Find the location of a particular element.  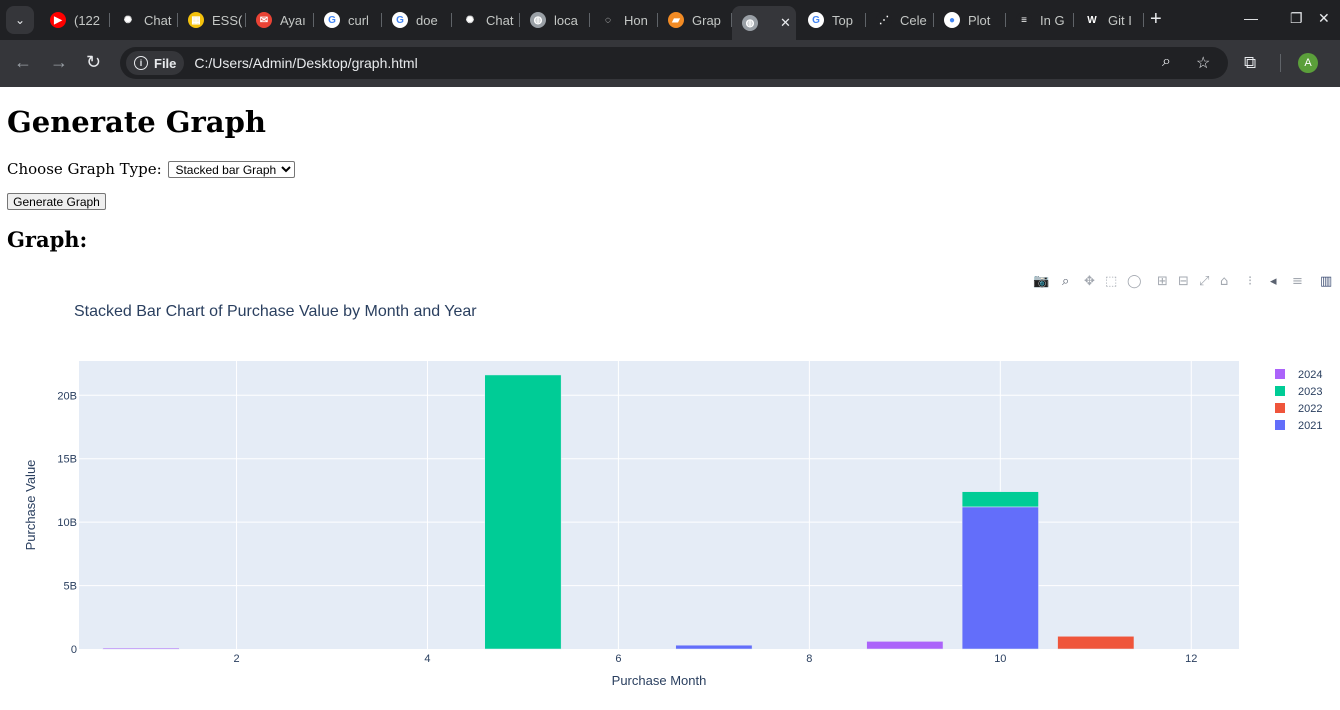

y-axis: 0 5B 10B 15B 20B is located at coordinates (67, 523).